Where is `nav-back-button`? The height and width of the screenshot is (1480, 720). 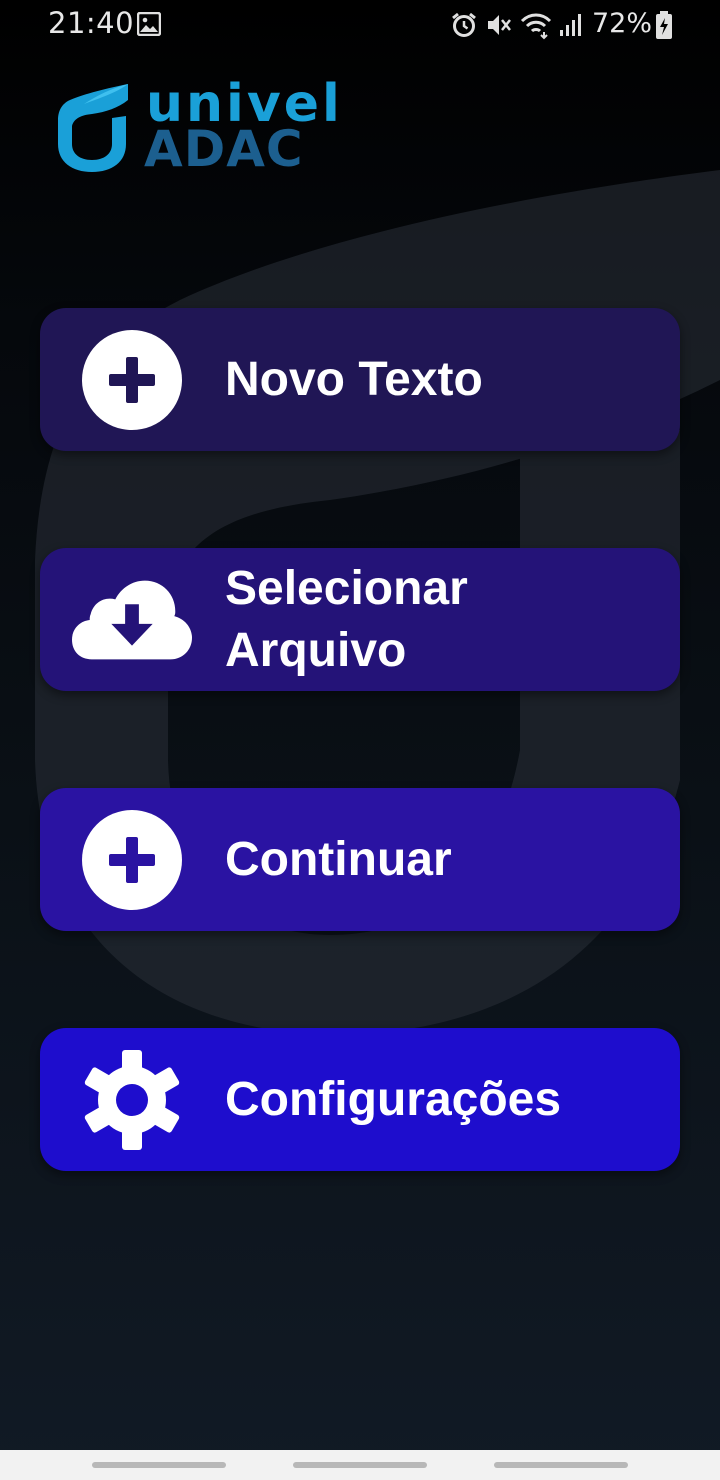 nav-back-button is located at coordinates (561, 1465).